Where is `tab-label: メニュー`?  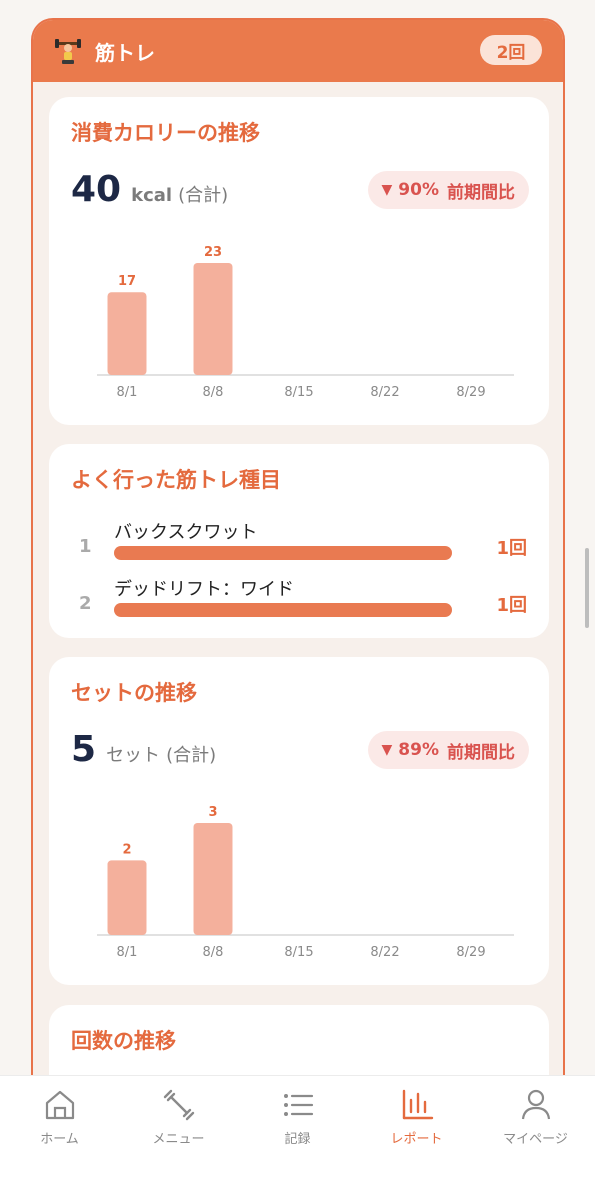 tab-label: メニュー is located at coordinates (178, 1139).